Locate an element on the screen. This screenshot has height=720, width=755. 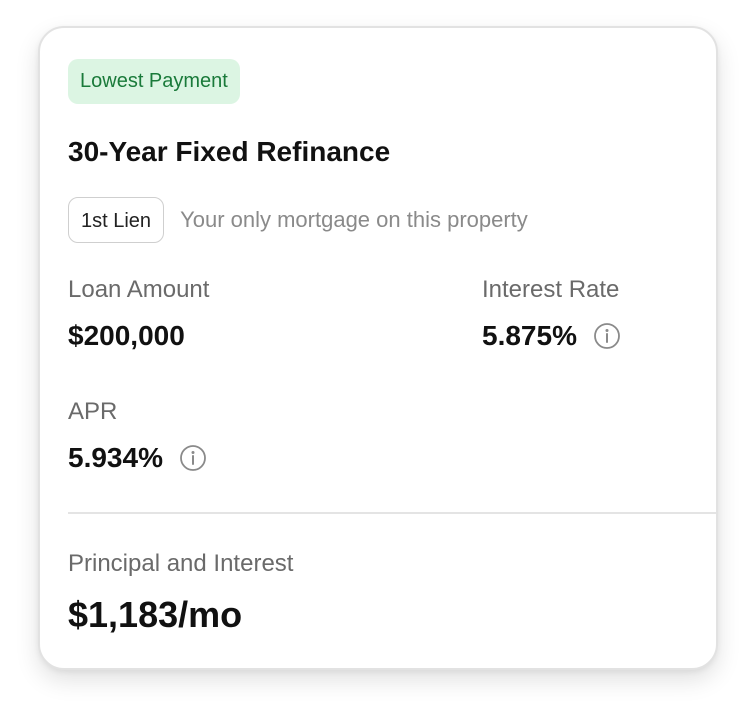
lien-description: Your only mortgage on this property is located at coordinates (354, 219).